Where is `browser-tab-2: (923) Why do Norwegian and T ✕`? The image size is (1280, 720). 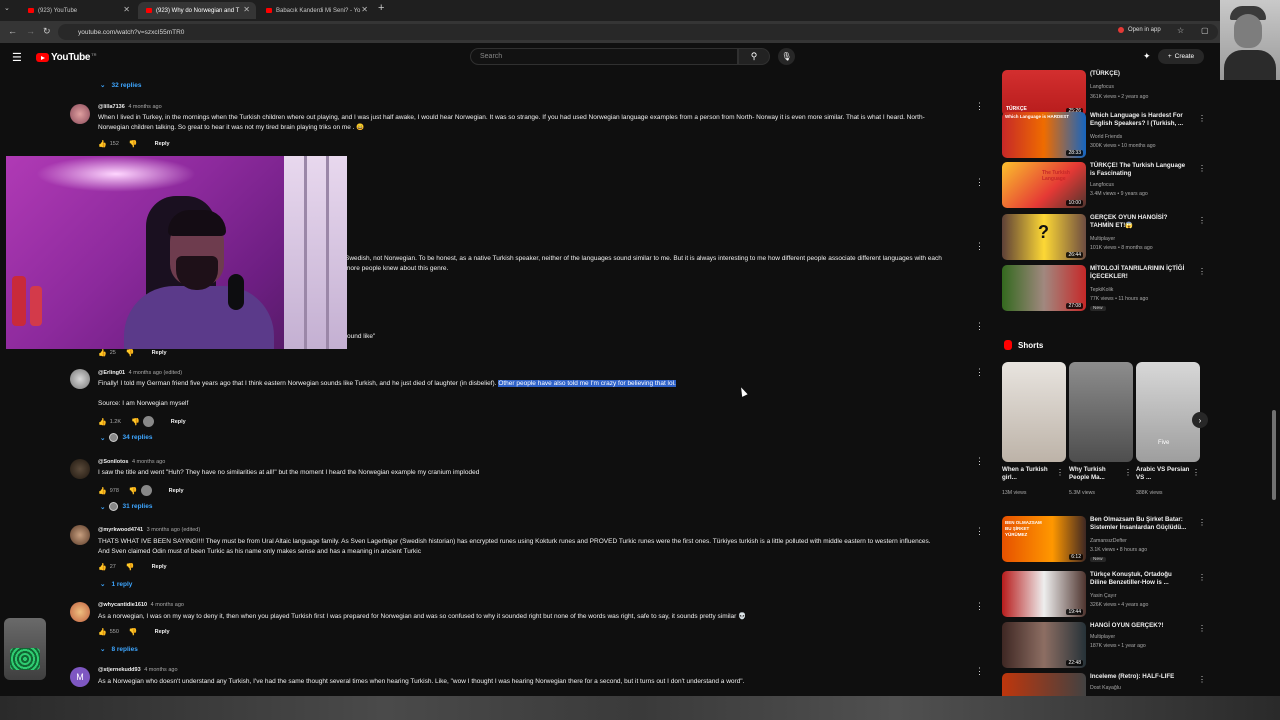 browser-tab-2: (923) Why do Norwegian and T ✕ is located at coordinates (197, 10).